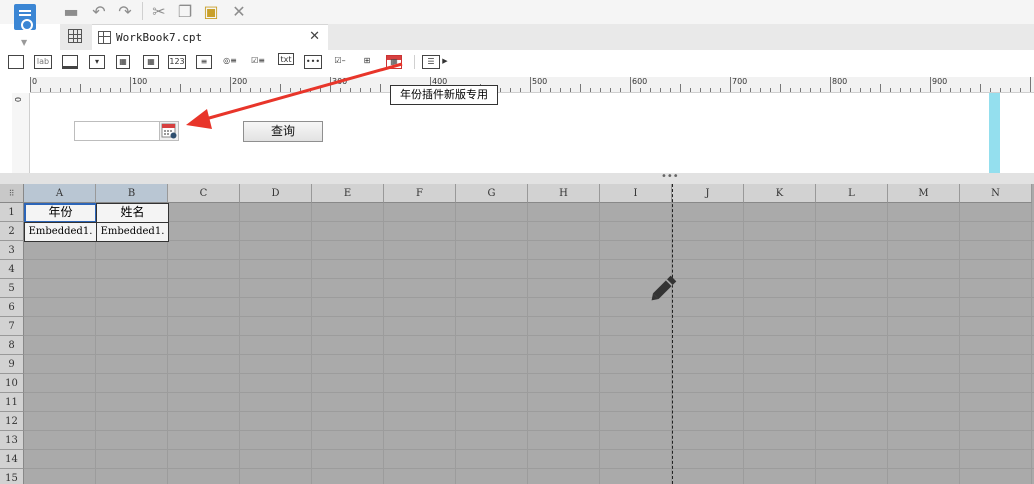 The width and height of the screenshot is (1034, 484). I want to click on row-header-13: 13, so click(12, 440).